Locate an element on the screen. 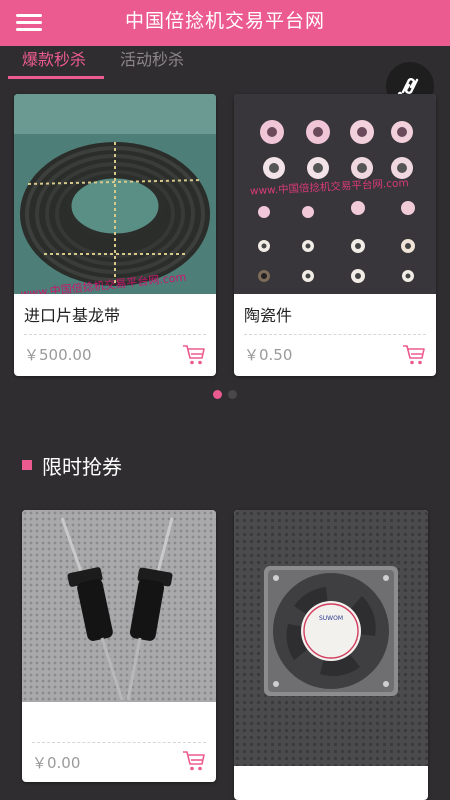 Image resolution: width=450 pixels, height=800 pixels. belt-reel-photo: www.中国倍捻机交易平台网.com is located at coordinates (115, 194).